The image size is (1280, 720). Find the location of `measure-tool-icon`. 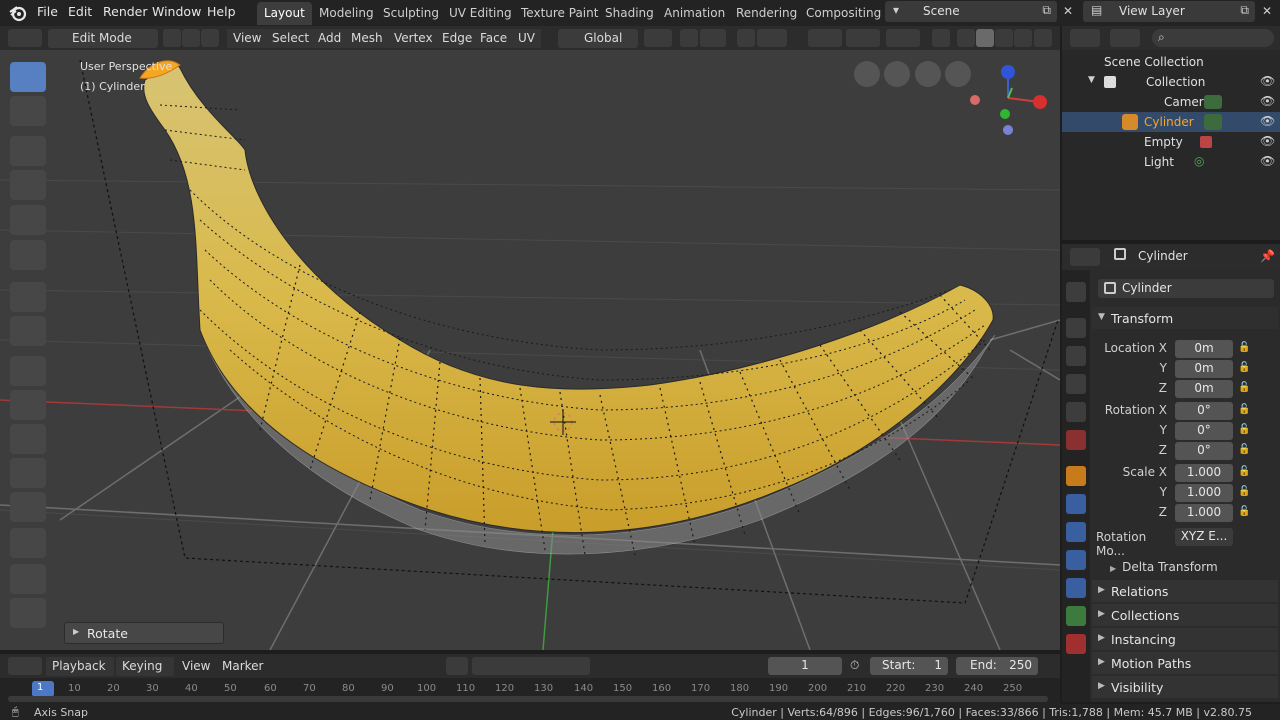

measure-tool-icon is located at coordinates (28, 331).